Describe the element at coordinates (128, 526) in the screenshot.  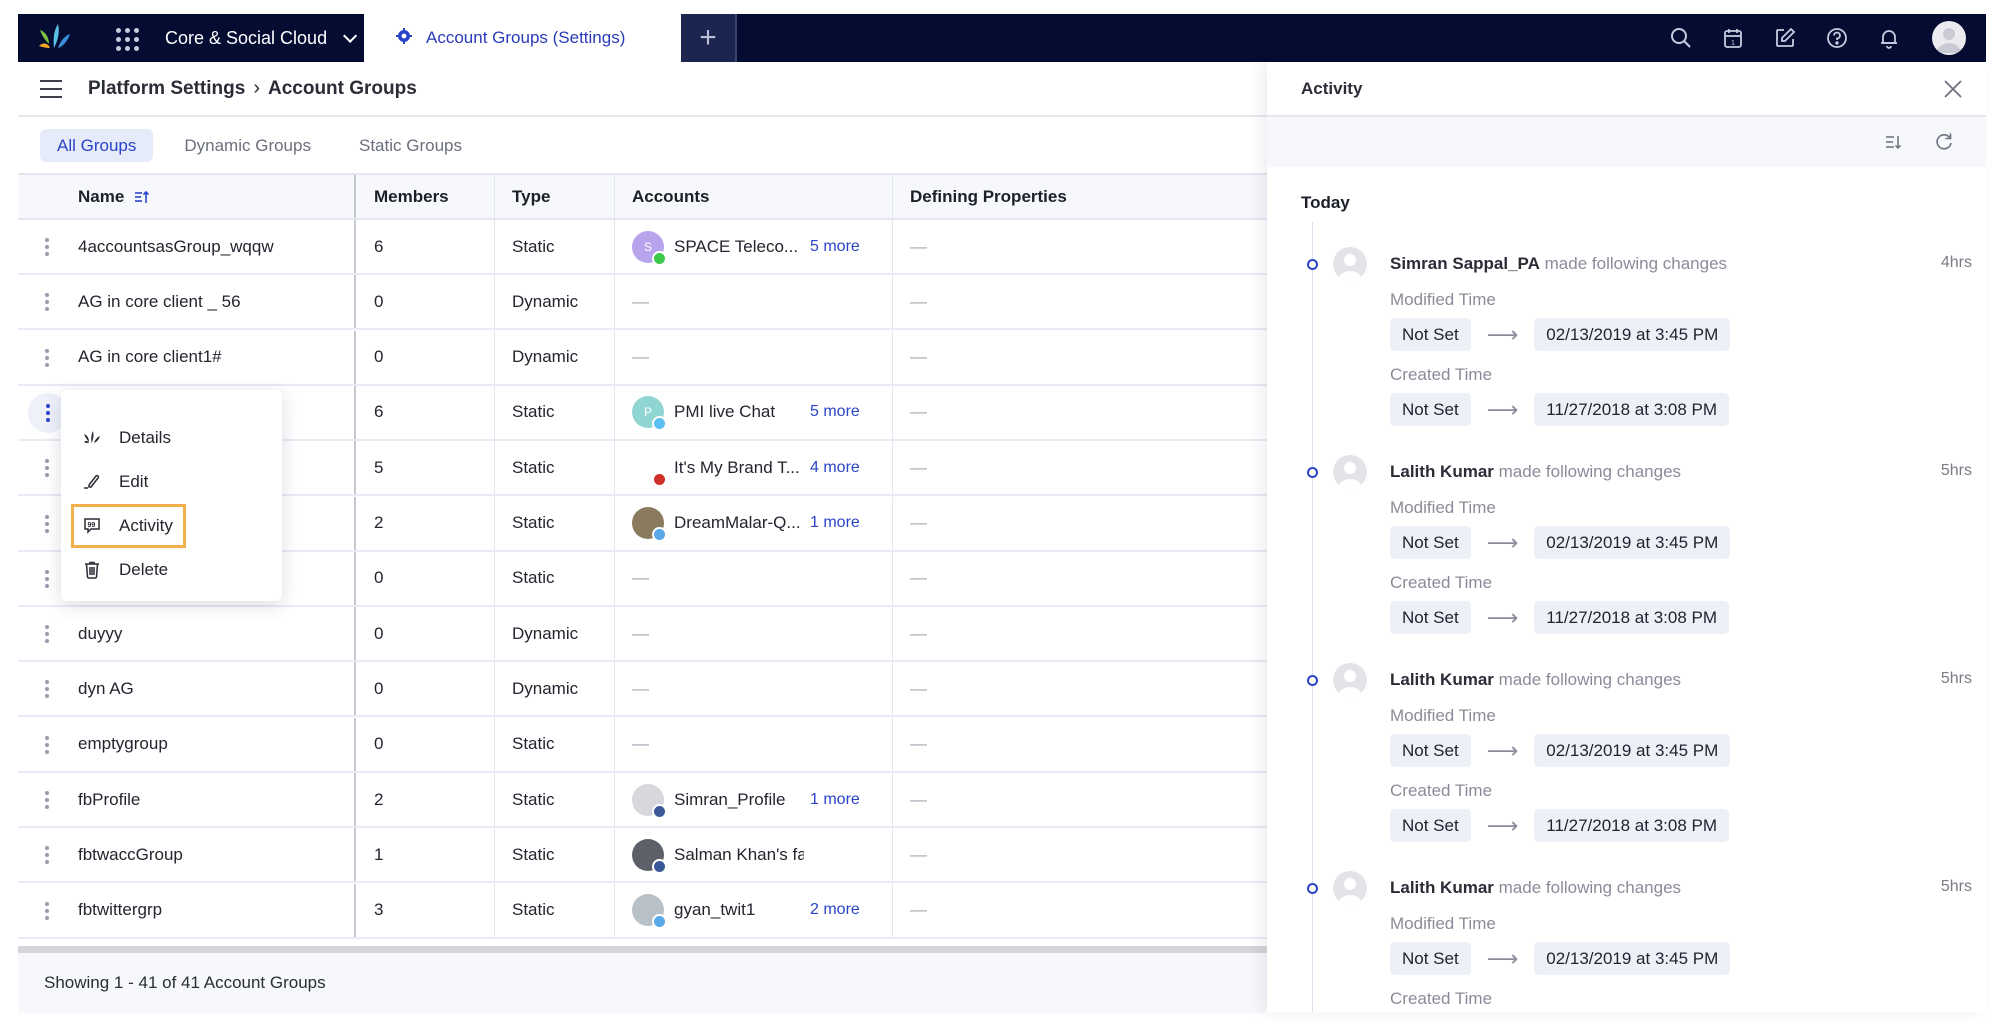
I see `menu-item-activity: 99 Activity` at that location.